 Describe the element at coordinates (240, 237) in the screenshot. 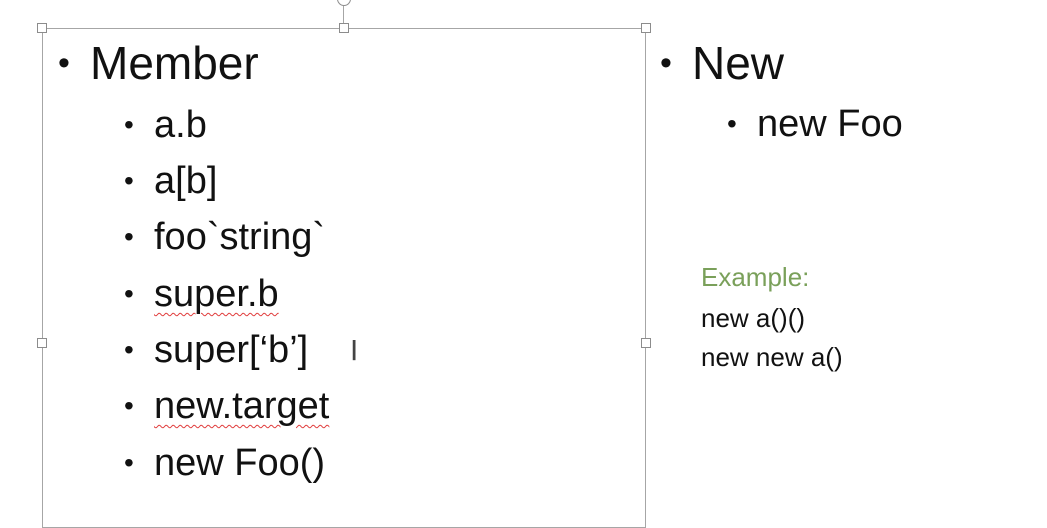

I see `list-item-label: foo`string`` at that location.